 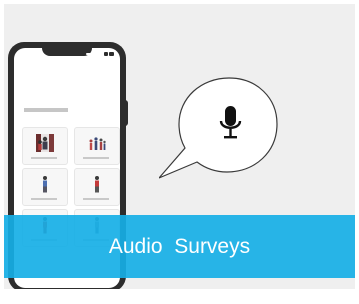 I want to click on phone-notch, so click(x=73, y=52).